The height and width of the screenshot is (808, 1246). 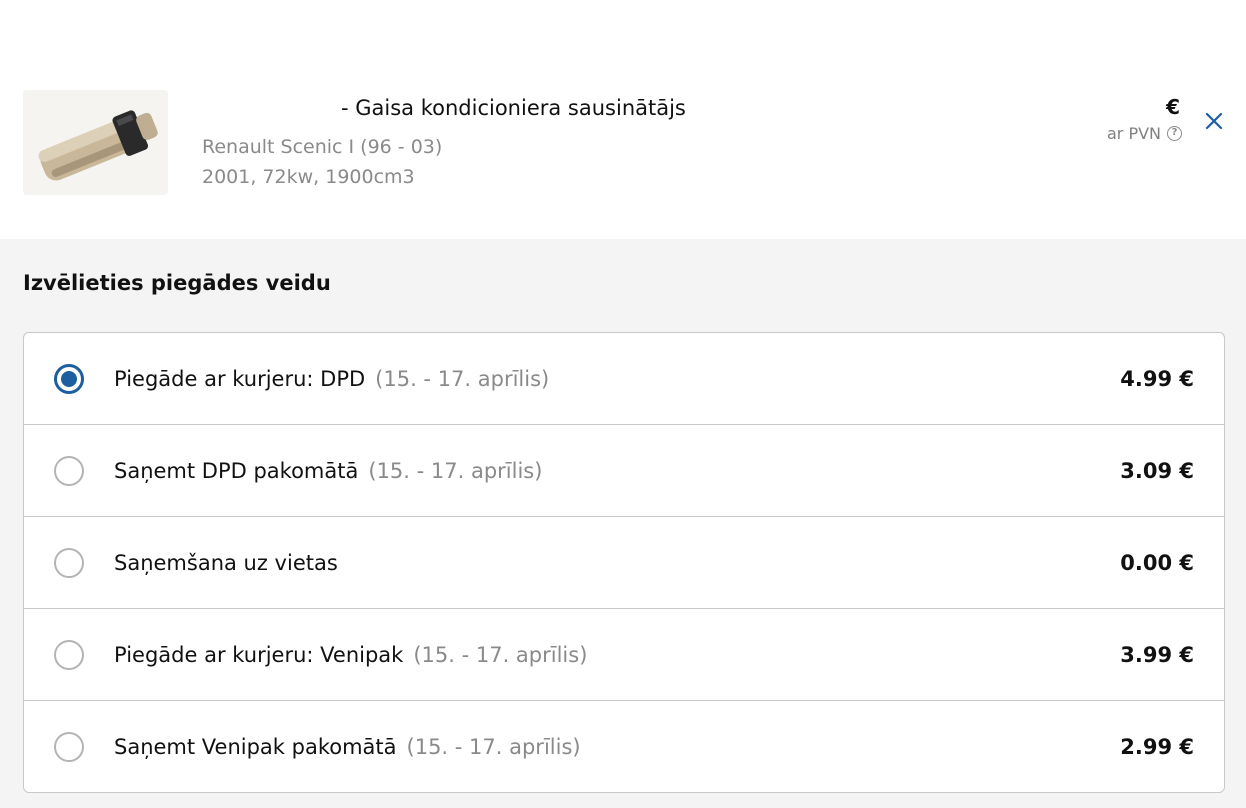 I want to click on vat-info: ar PVN ?, so click(x=1144, y=133).